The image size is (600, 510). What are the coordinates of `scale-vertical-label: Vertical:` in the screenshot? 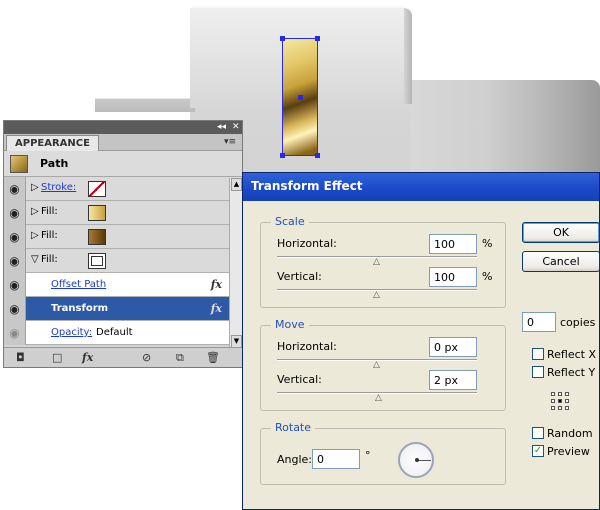 It's located at (299, 276).